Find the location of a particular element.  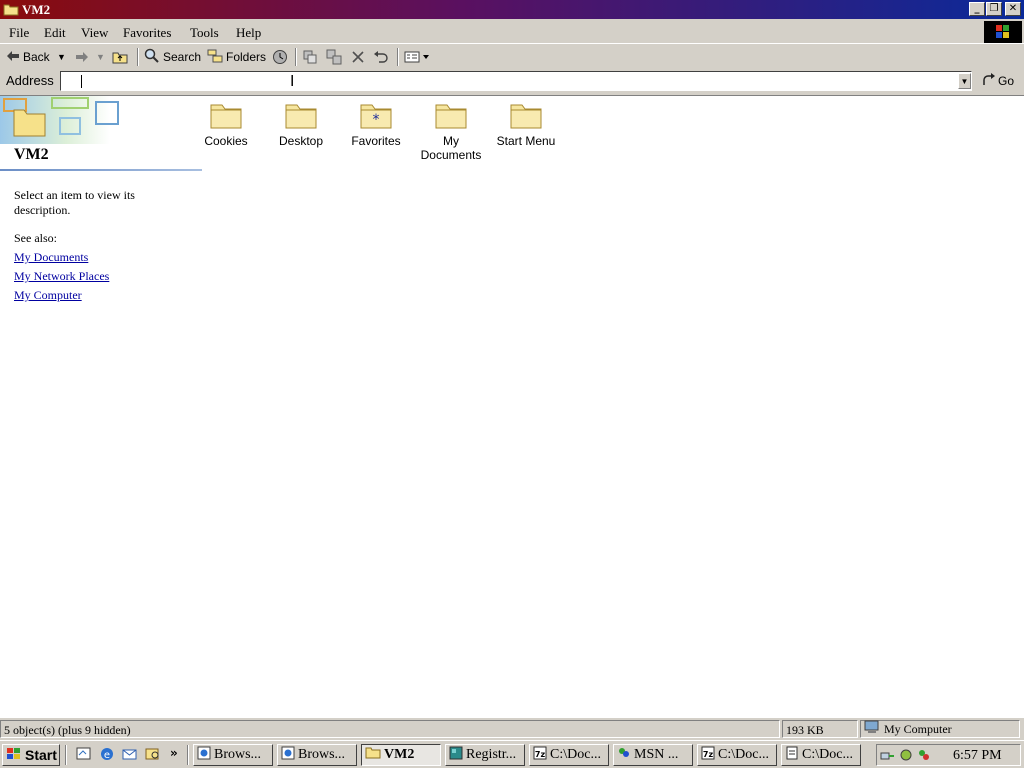

folder-item-start-menu: Start Menu is located at coordinates (526, 124).